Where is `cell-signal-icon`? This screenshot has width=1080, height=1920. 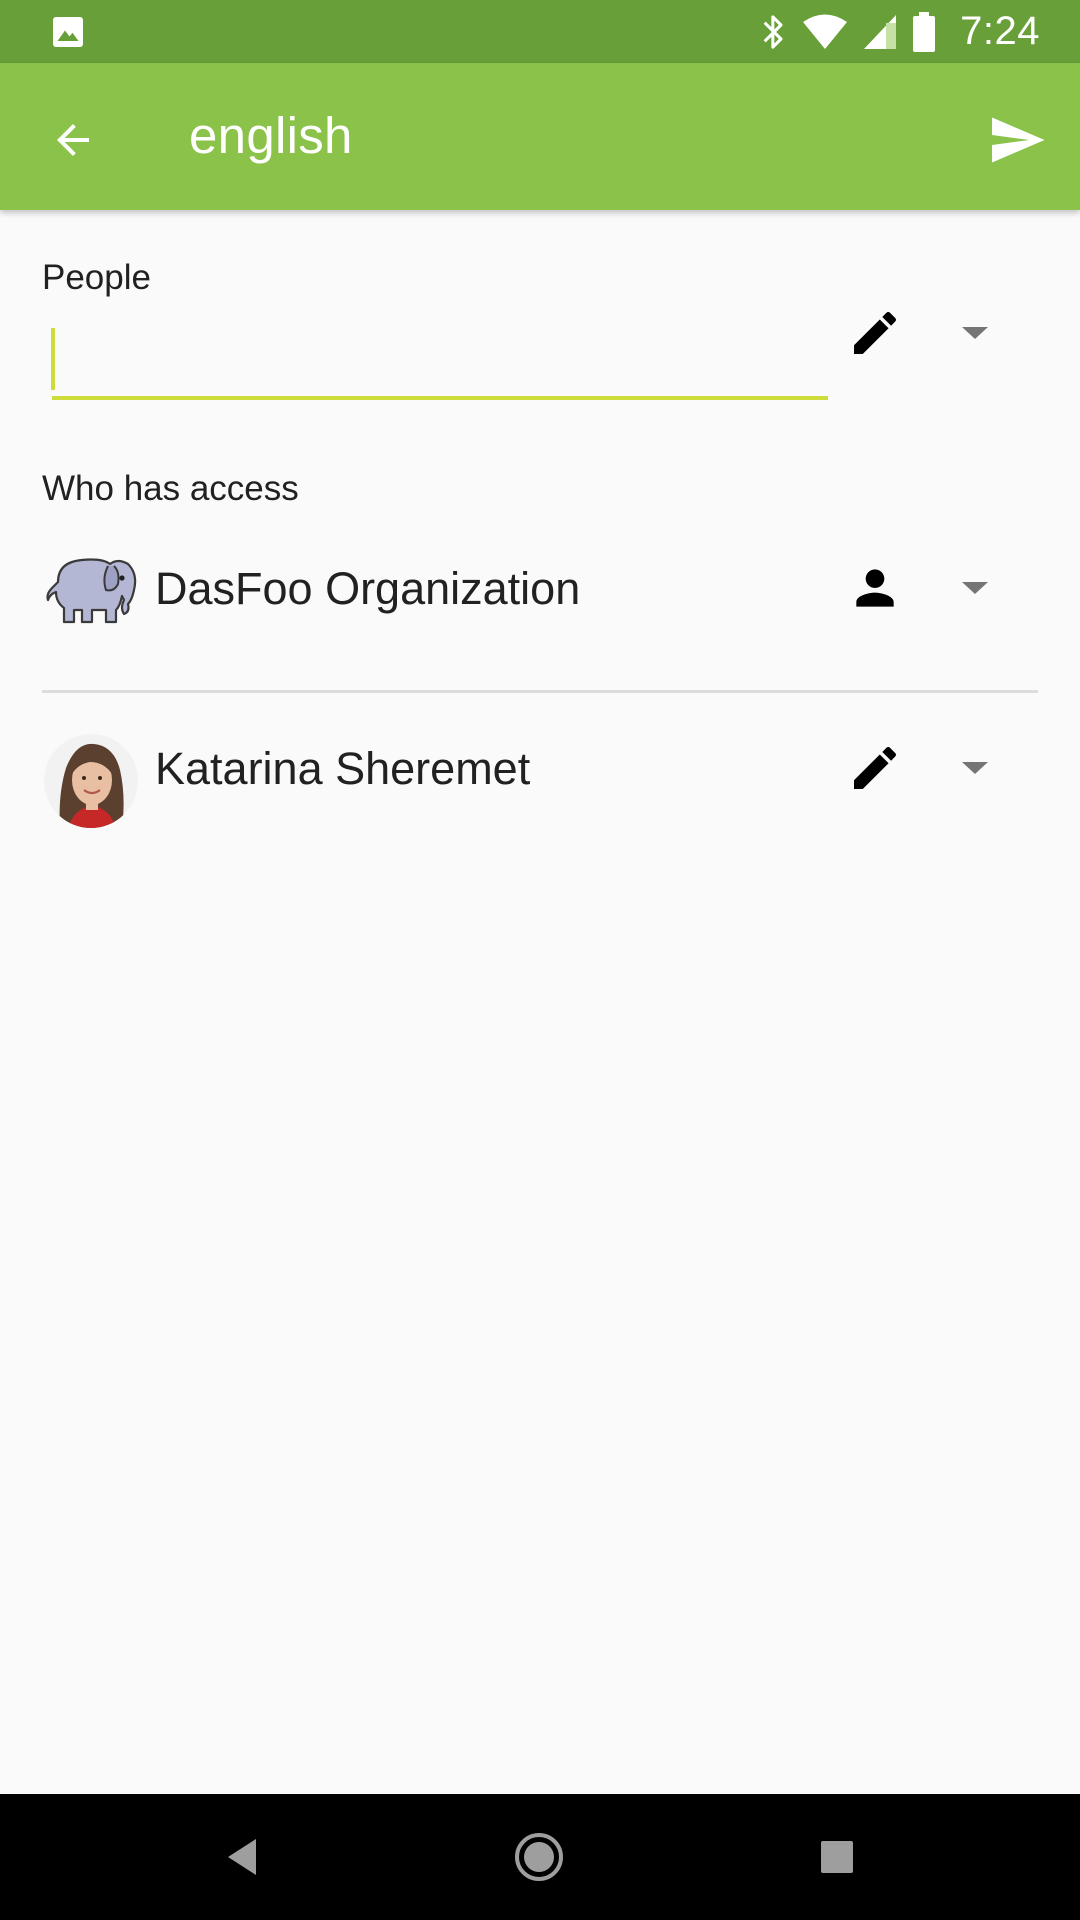
cell-signal-icon is located at coordinates (880, 31).